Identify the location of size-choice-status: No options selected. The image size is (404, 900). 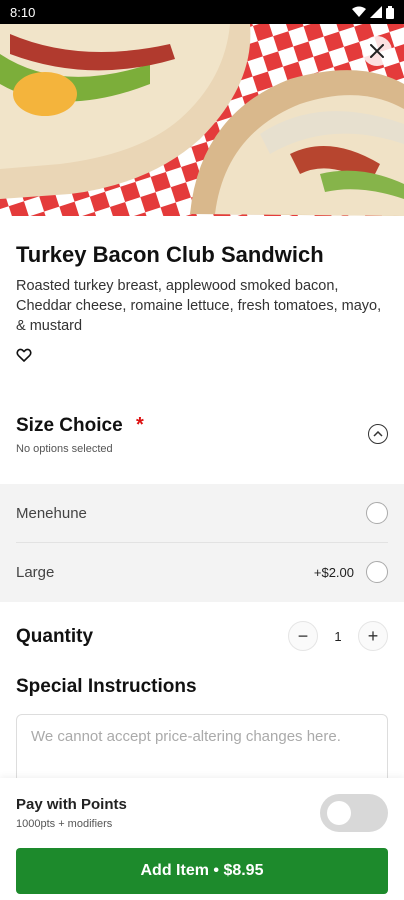
(64, 449).